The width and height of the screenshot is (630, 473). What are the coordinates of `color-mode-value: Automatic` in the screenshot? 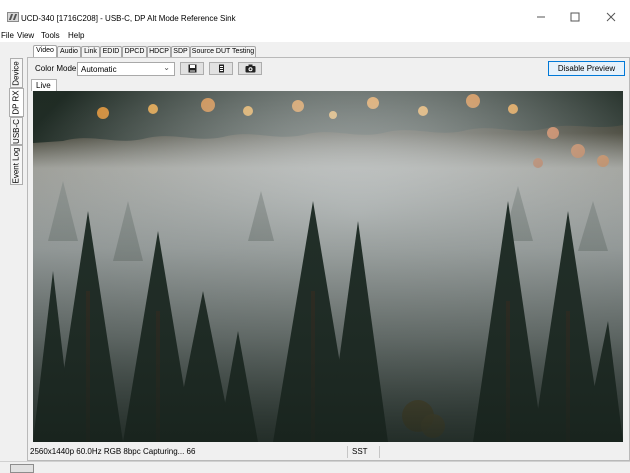 It's located at (99, 69).